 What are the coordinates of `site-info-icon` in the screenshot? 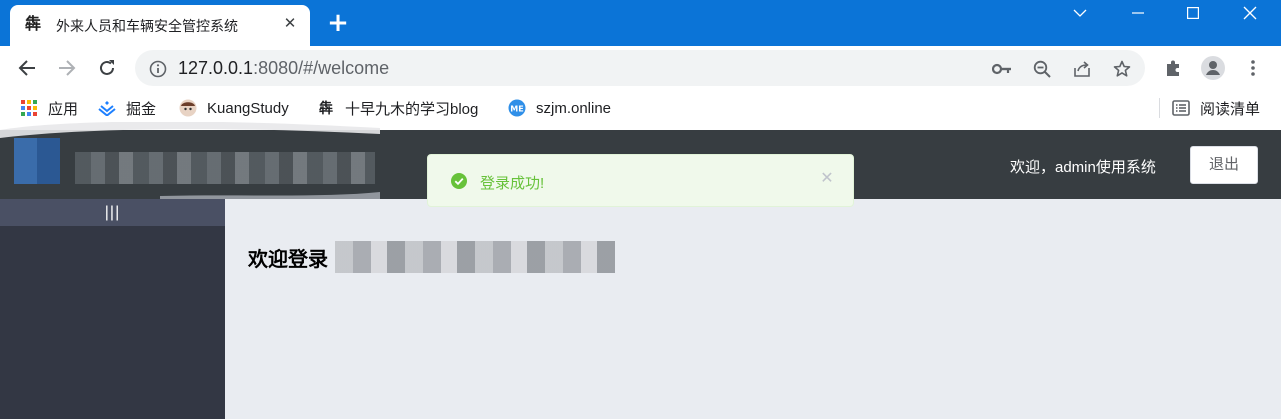 It's located at (158, 69).